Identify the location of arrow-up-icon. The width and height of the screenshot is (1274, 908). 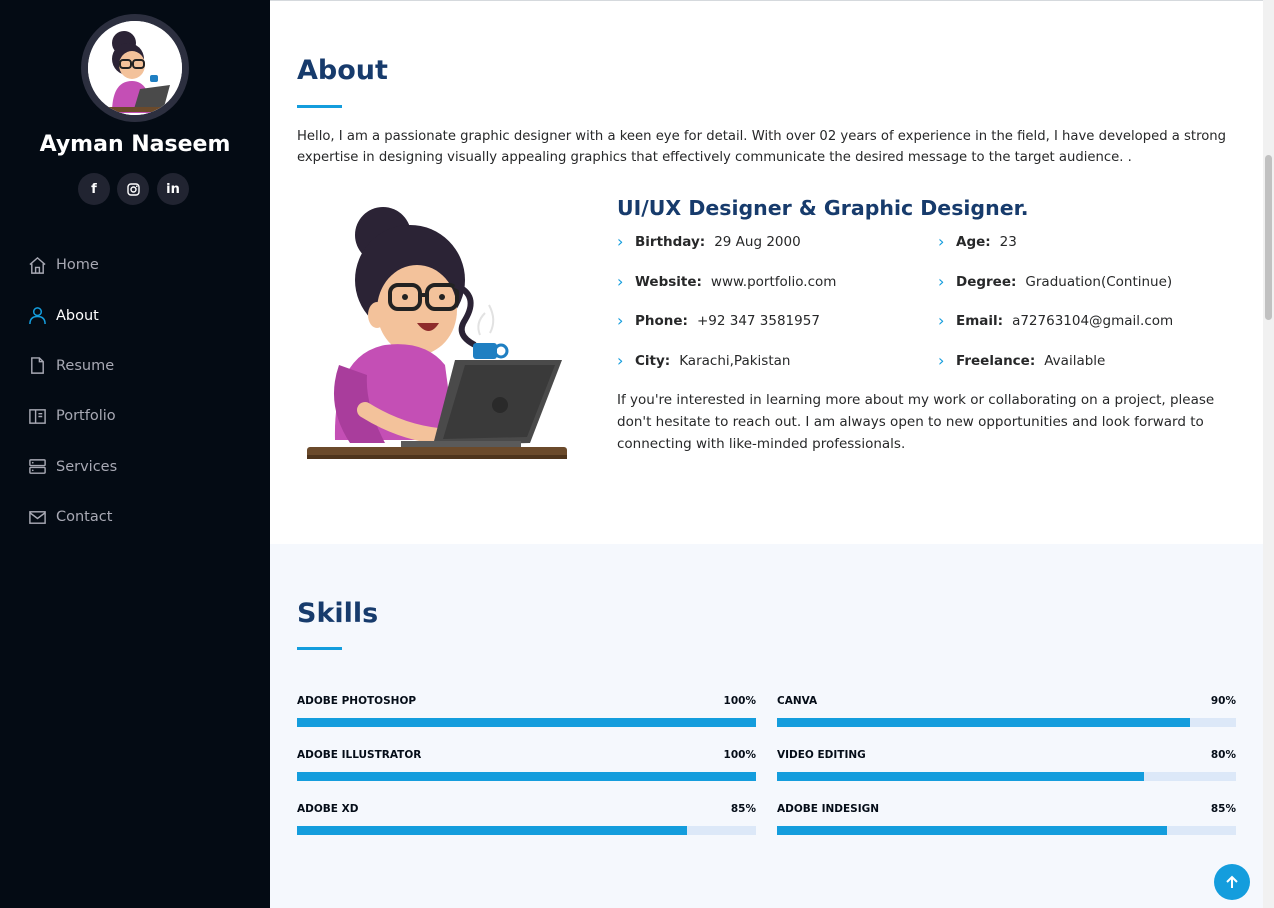
(1232, 881).